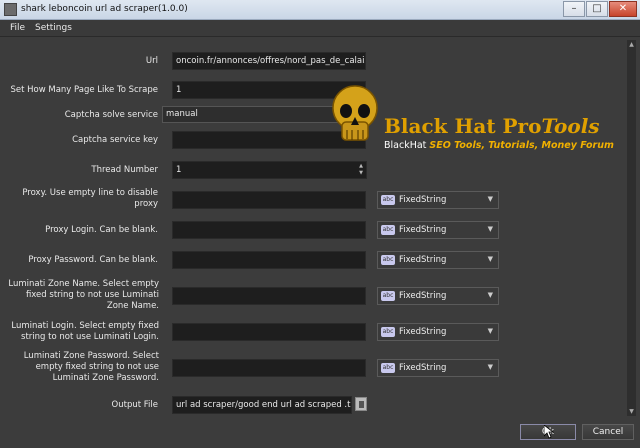 The image size is (640, 448). Describe the element at coordinates (101, 230) in the screenshot. I see `proxy-login-label: Proxy Login. Can be blank.` at that location.